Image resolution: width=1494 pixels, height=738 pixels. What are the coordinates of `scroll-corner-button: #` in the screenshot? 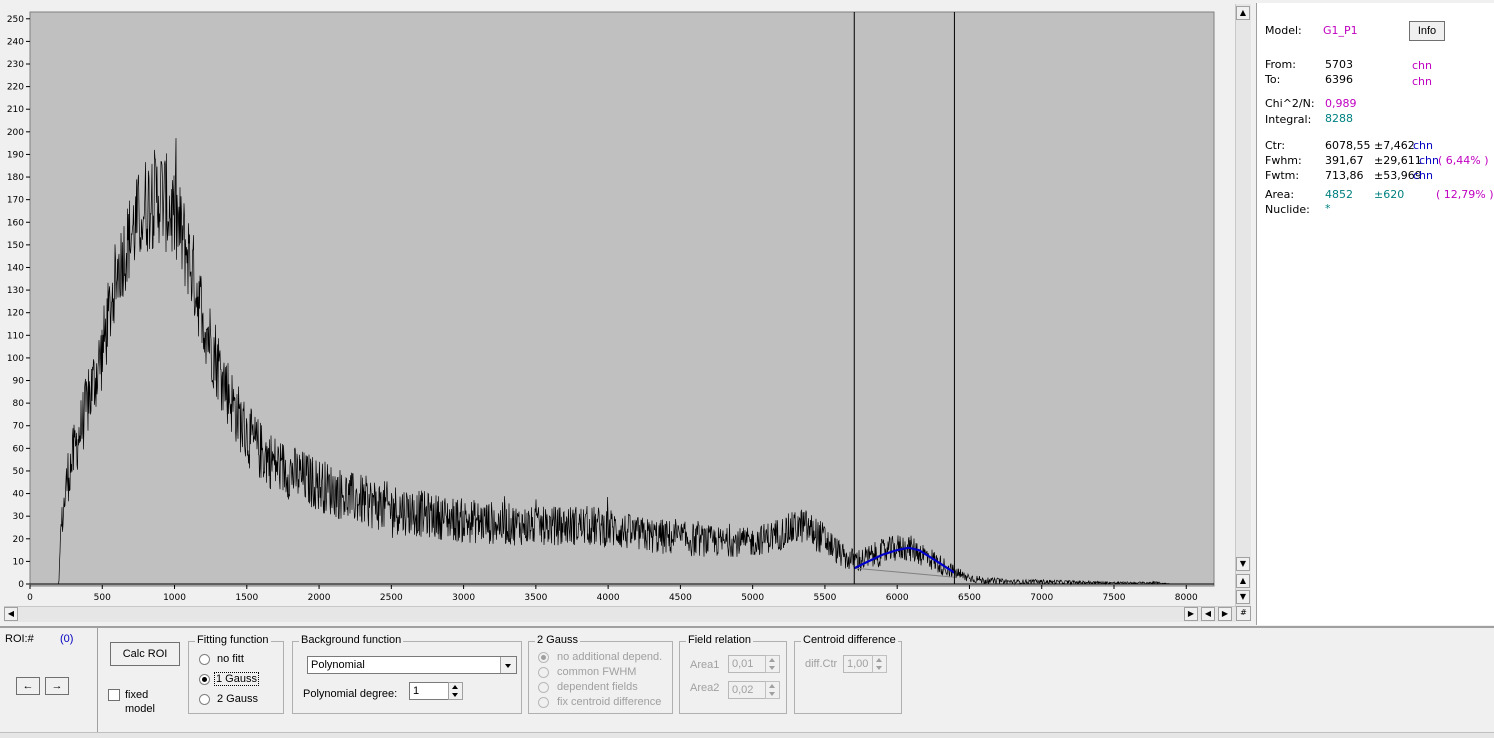 It's located at (1243, 613).